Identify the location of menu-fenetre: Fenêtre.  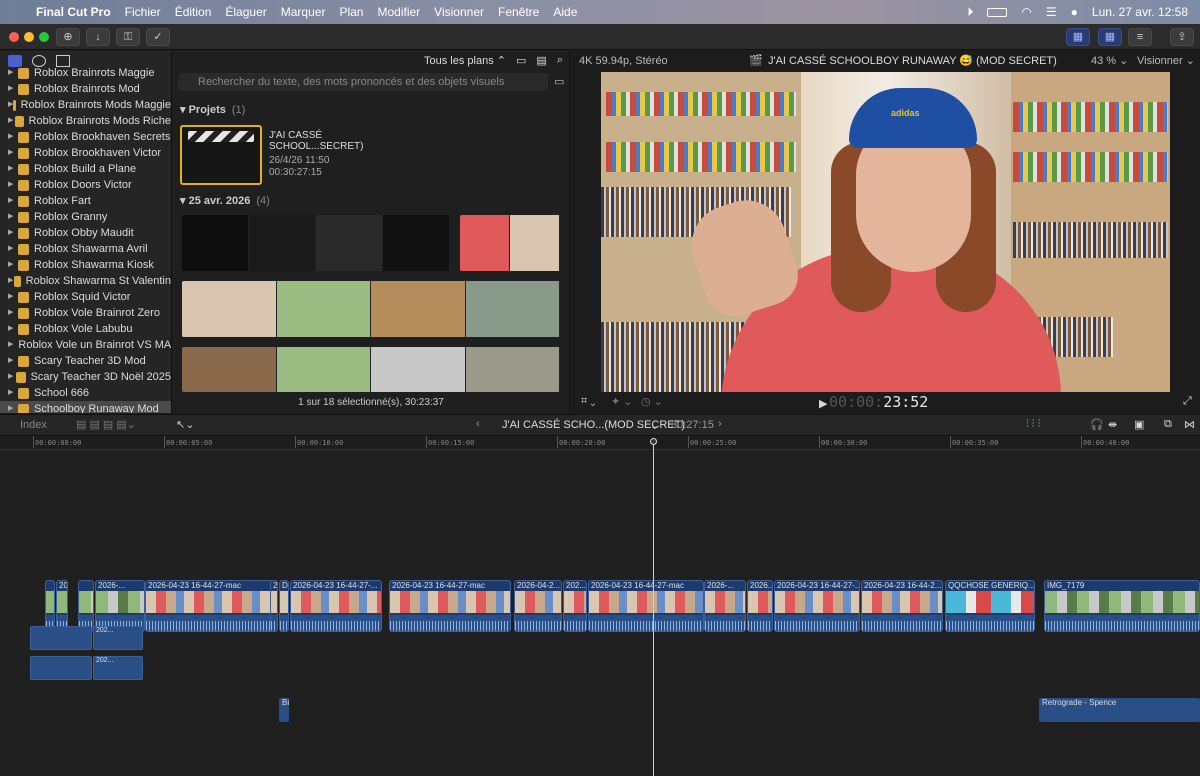
(518, 12).